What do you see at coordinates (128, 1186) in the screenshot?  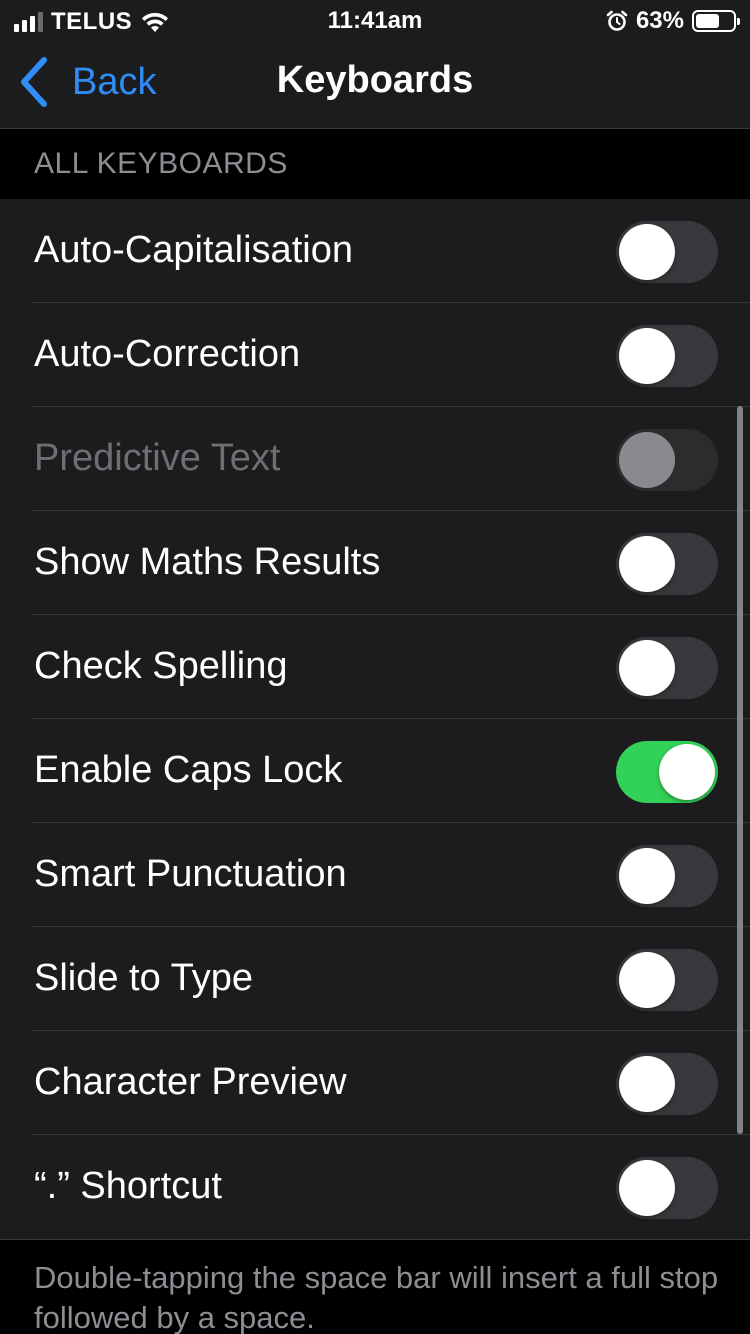 I see `row-label: “.” Shortcut` at bounding box center [128, 1186].